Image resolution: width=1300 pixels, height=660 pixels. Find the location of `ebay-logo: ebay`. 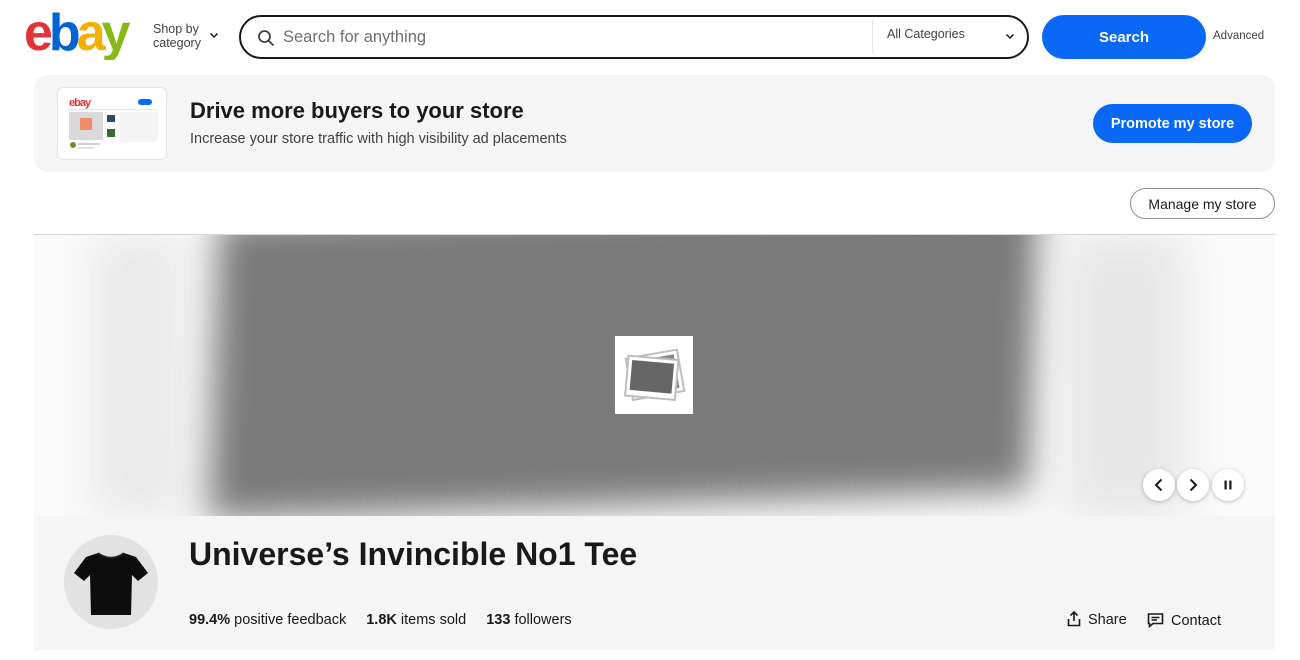

ebay-logo: ebay is located at coordinates (82, 34).